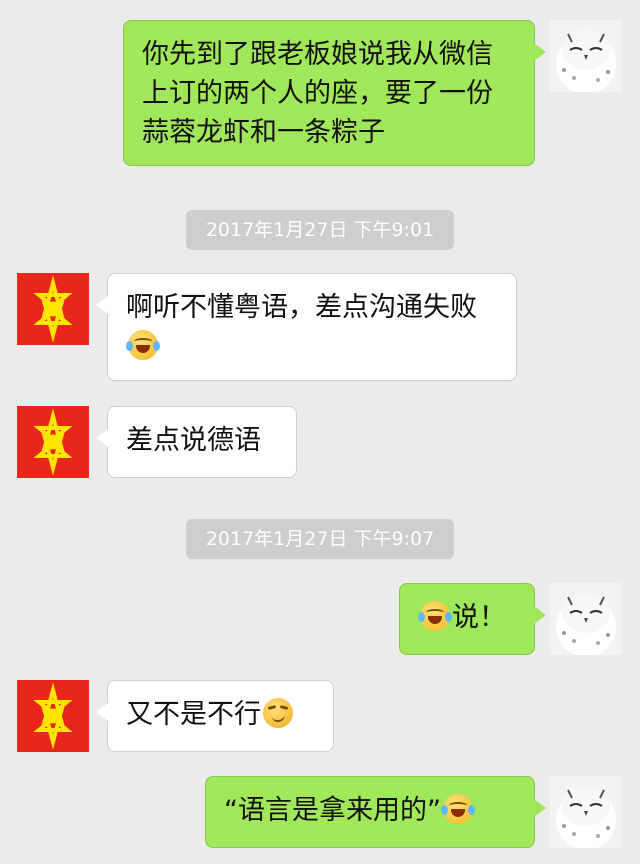  I want to click on smirking-face-icon, so click(278, 713).